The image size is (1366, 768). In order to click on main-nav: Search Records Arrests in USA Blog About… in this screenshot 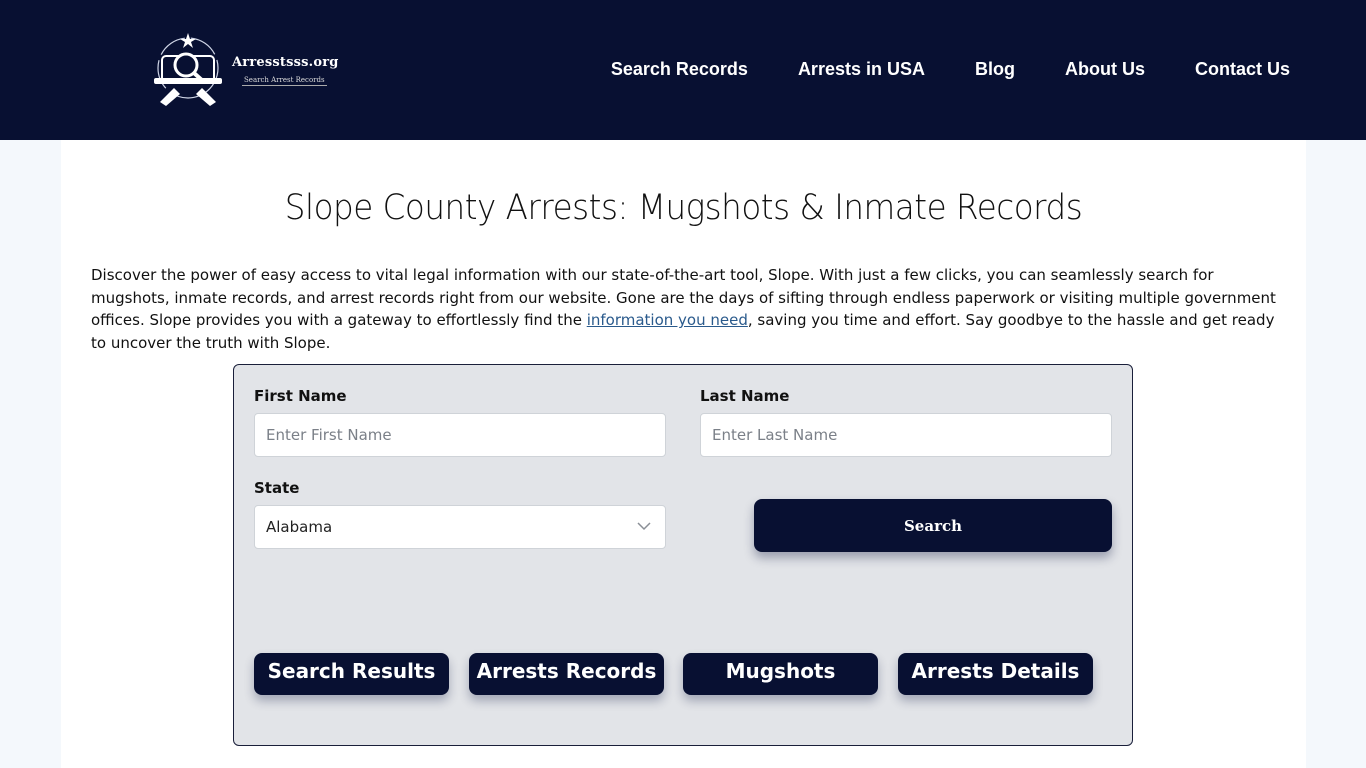, I will do `click(950, 69)`.